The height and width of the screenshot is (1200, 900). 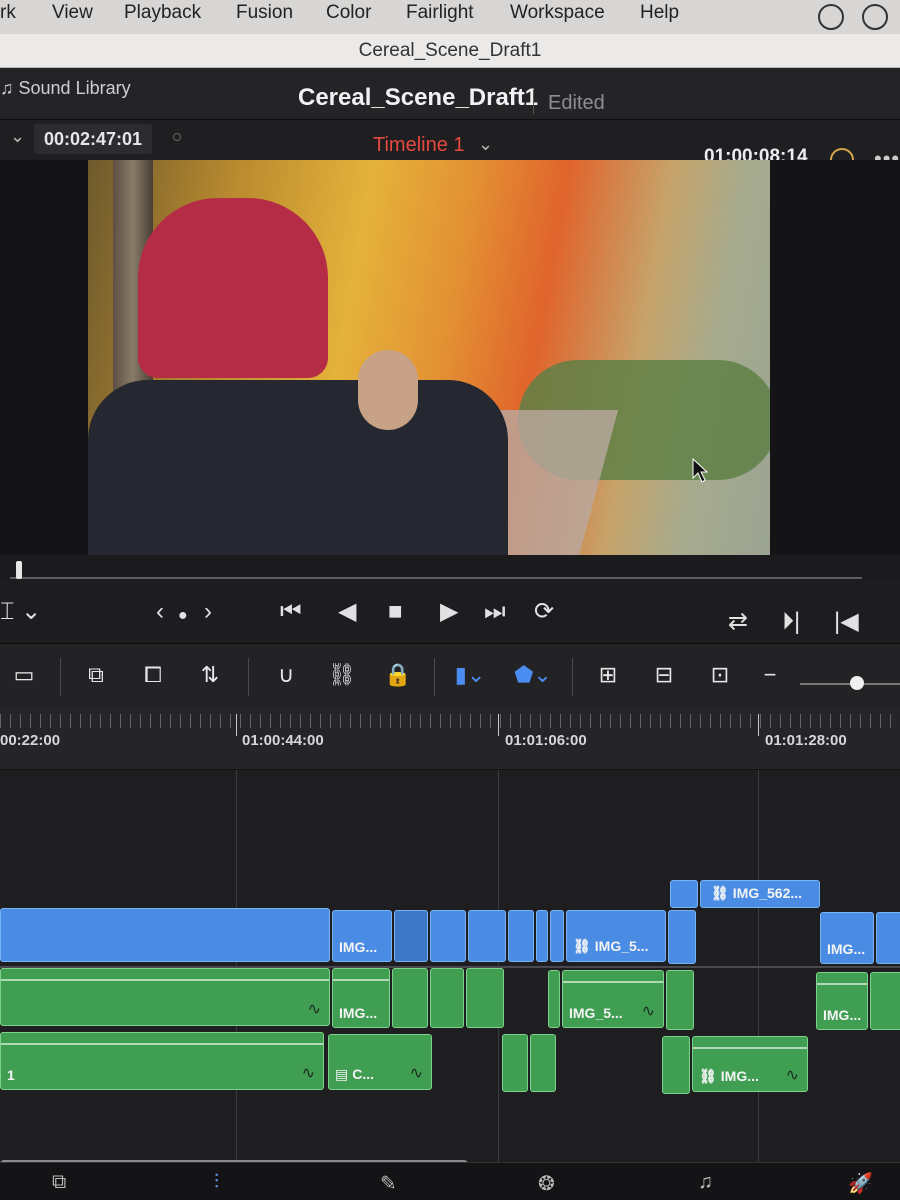 I want to click on scrub-playhead, so click(x=19, y=570).